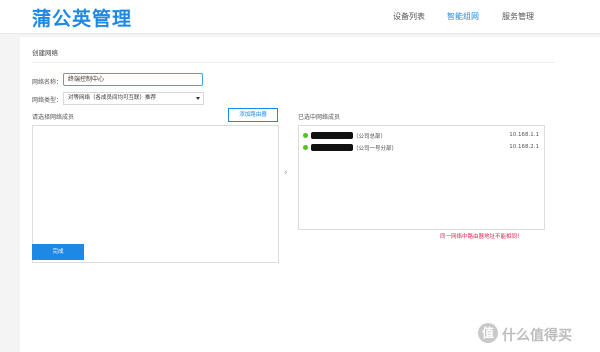 The image size is (600, 352). What do you see at coordinates (47, 82) in the screenshot?
I see `network-name-label: 网络名称：` at bounding box center [47, 82].